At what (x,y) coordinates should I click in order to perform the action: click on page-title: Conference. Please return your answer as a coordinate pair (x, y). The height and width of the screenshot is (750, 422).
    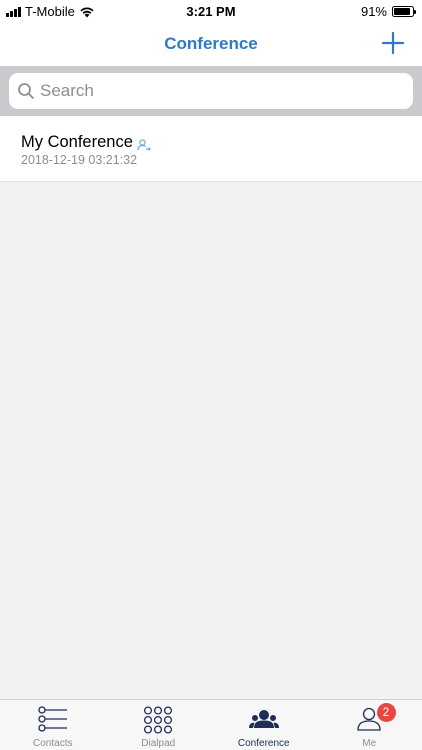
    Looking at the image, I should click on (211, 43).